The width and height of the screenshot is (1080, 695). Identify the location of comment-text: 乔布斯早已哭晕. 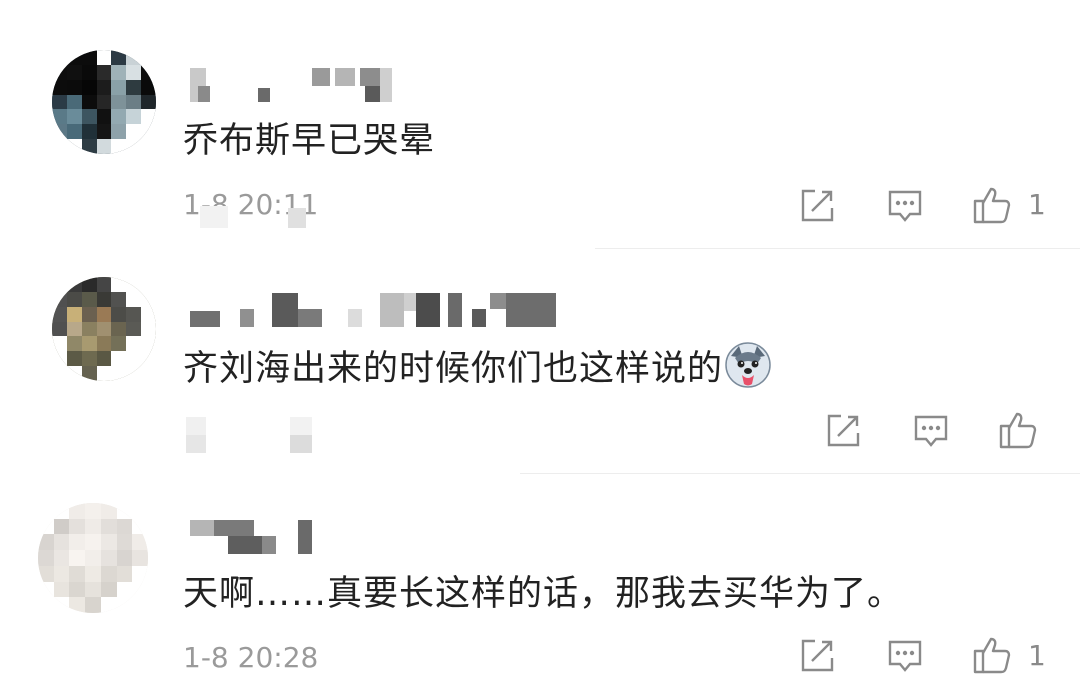
(309, 141).